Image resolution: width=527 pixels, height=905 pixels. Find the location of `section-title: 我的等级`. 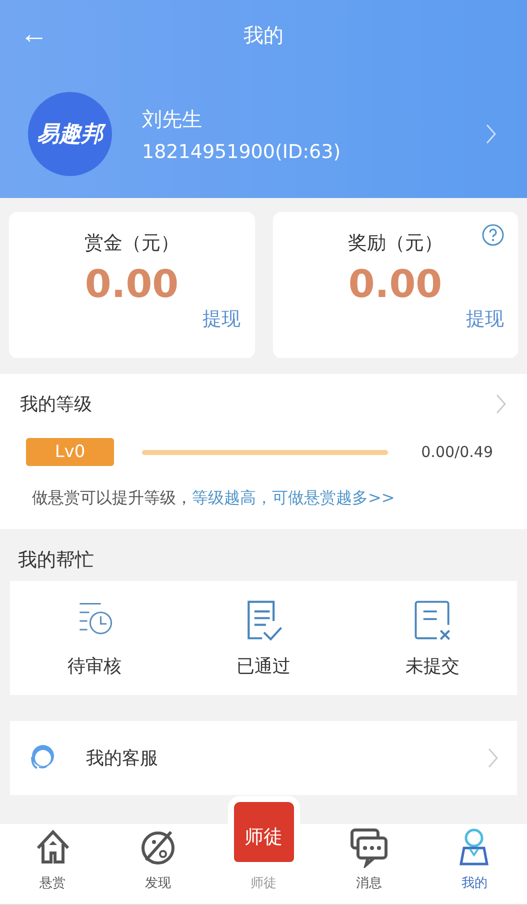

section-title: 我的等级 is located at coordinates (56, 404).